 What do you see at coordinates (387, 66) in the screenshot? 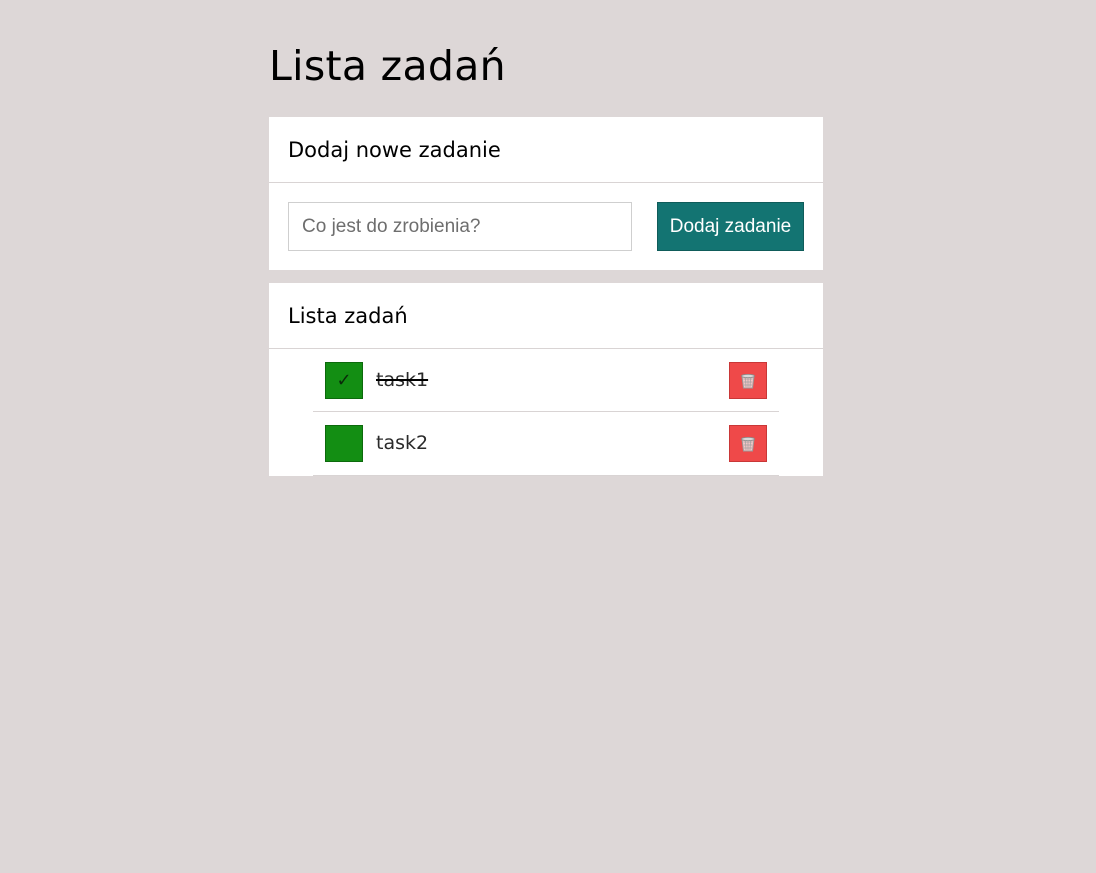
I see `page-title: Lista zadań` at bounding box center [387, 66].